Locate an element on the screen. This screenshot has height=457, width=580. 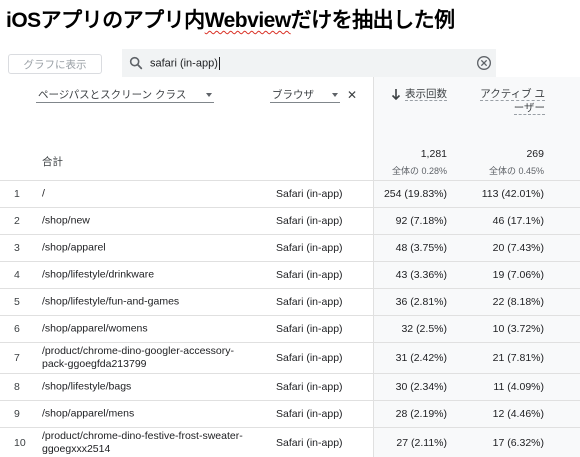
secondary-dimension-select: ブラウザ is located at coordinates (305, 95).